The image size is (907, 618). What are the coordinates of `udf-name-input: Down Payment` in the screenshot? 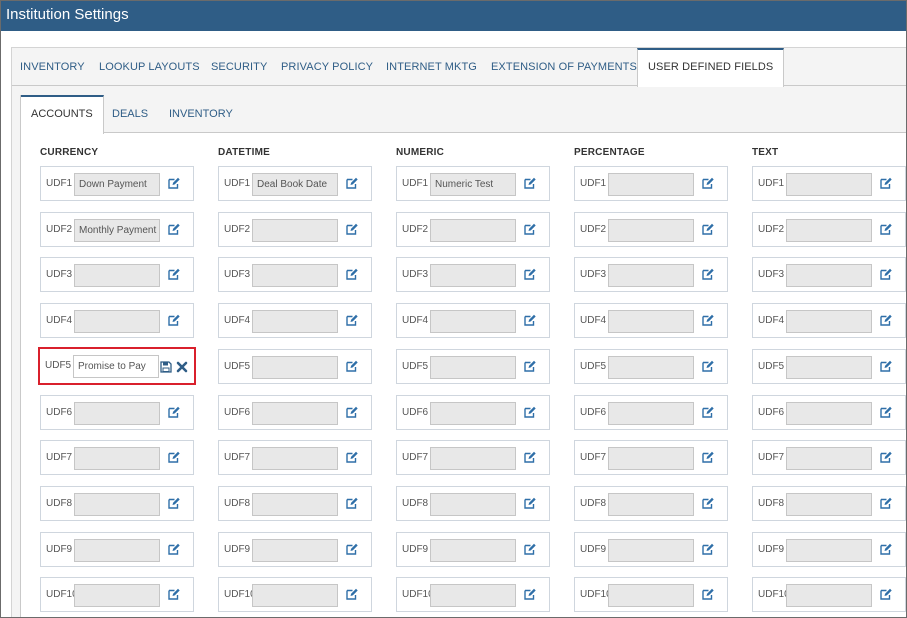 It's located at (117, 184).